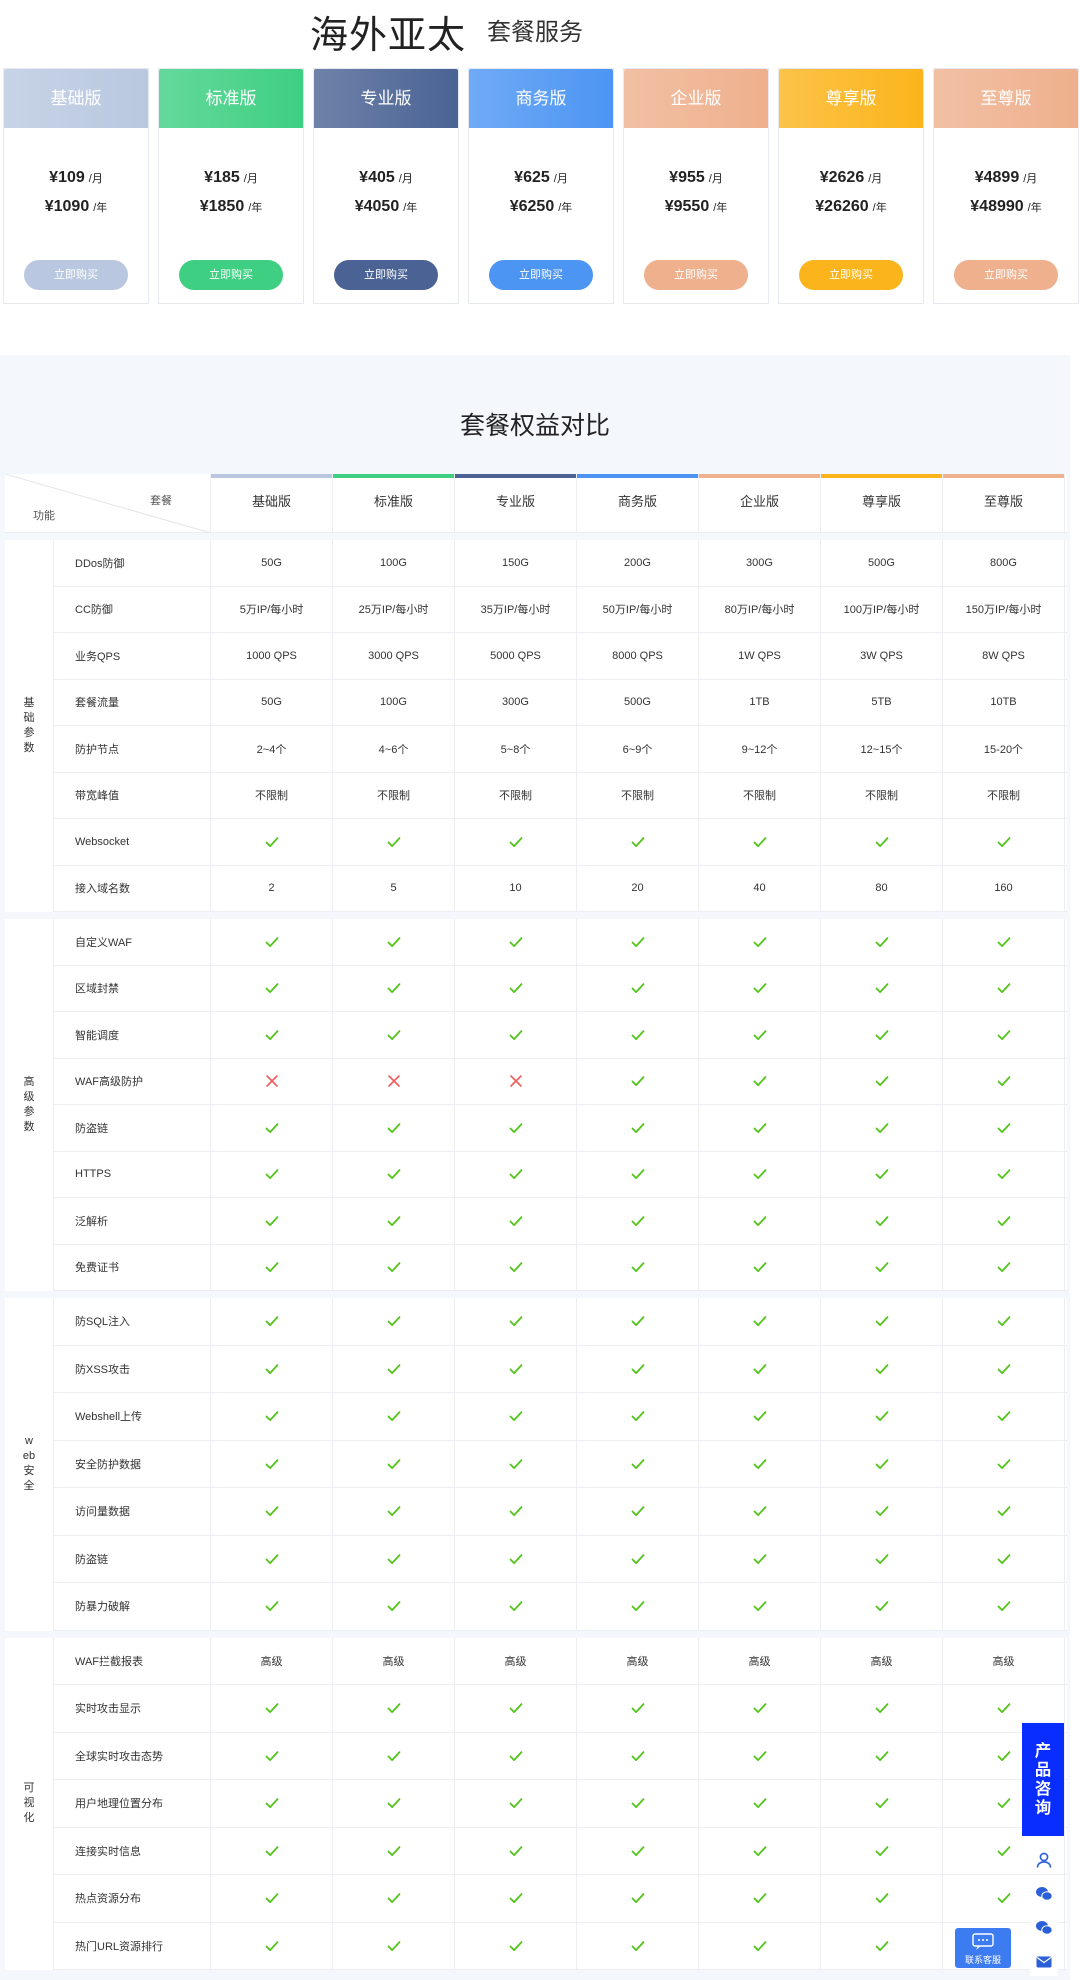 This screenshot has height=1980, width=1080. What do you see at coordinates (132, 656) in the screenshot?
I see `feature-label: 业务QPS` at bounding box center [132, 656].